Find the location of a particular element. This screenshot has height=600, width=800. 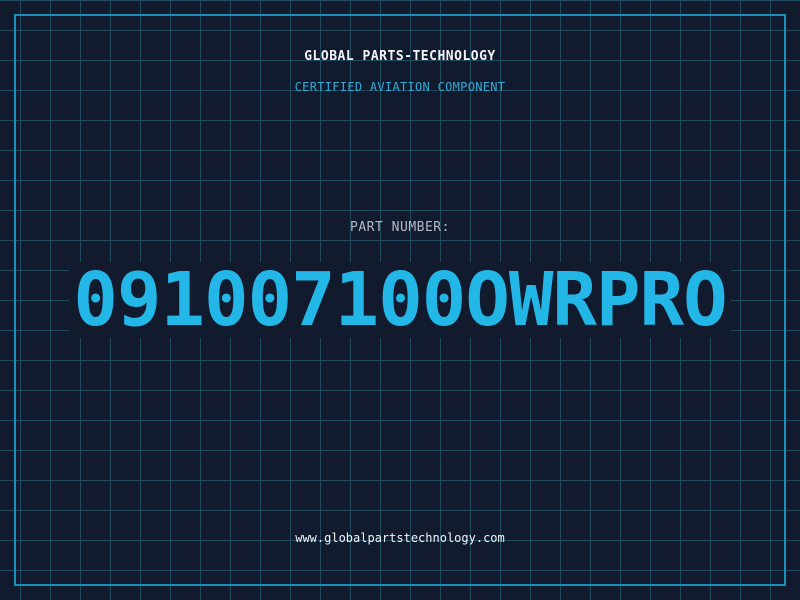

part-number-display: 091007100OWRPRO is located at coordinates (400, 300).